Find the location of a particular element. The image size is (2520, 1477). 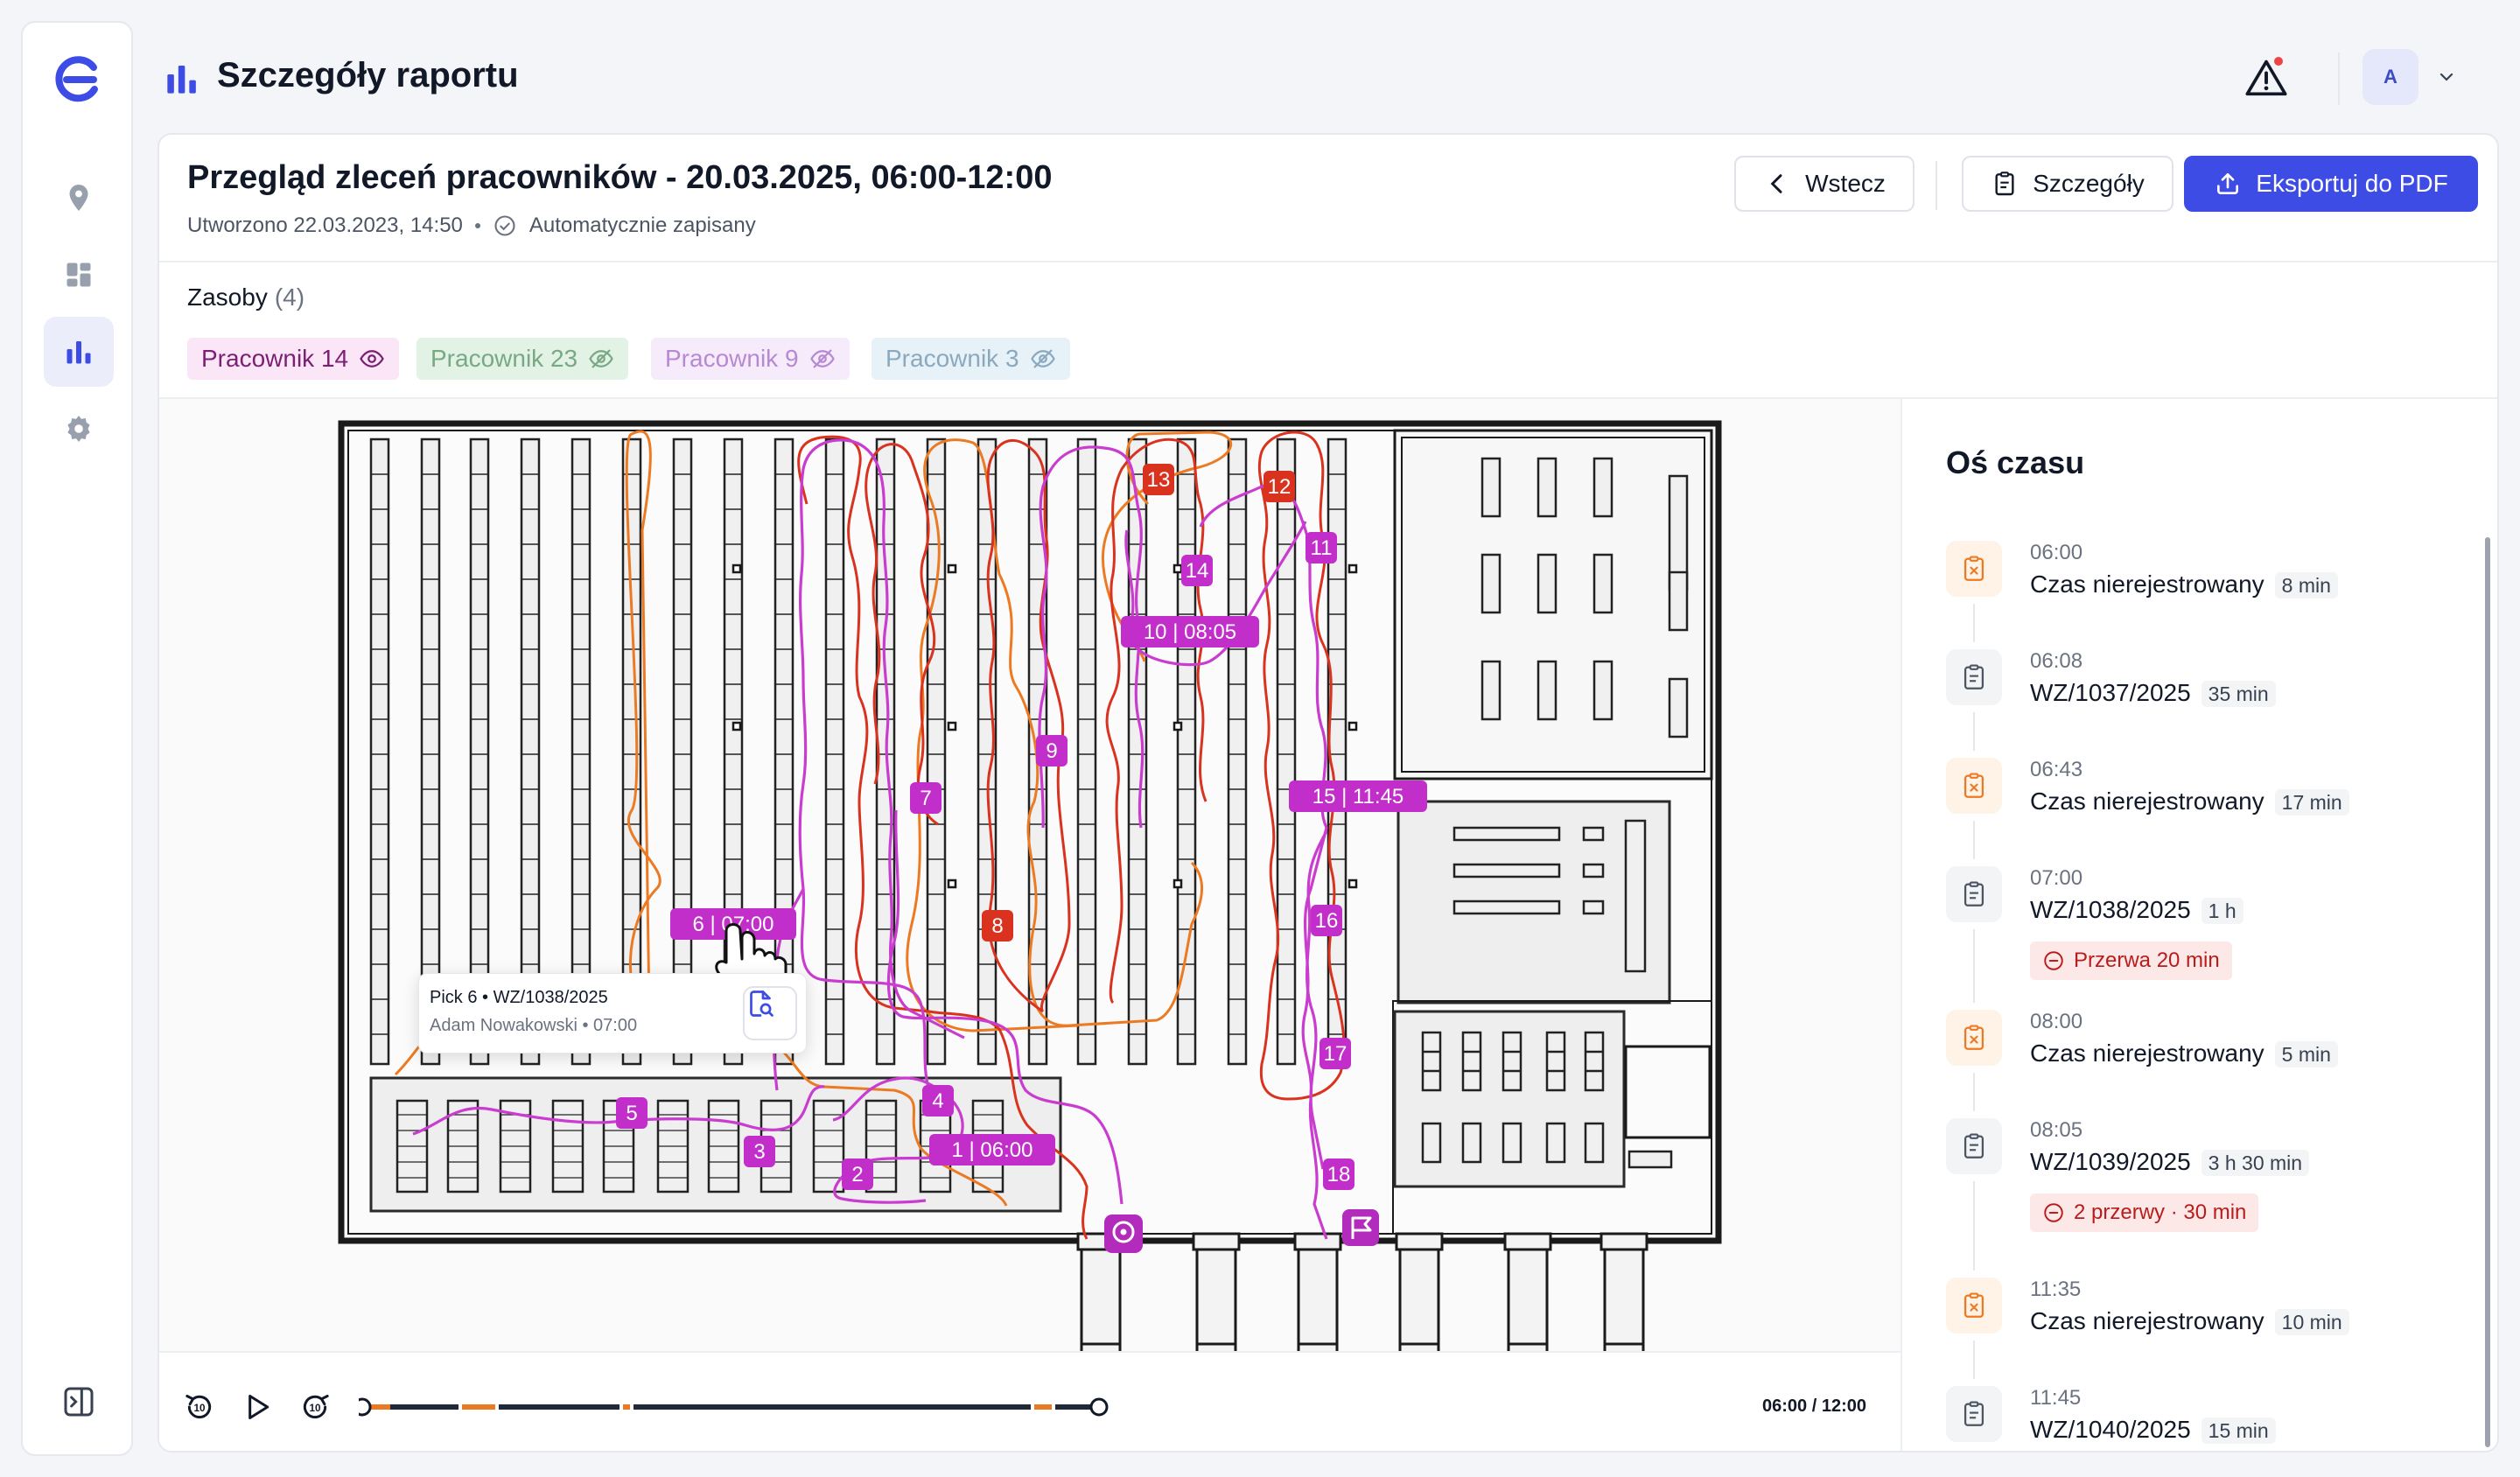

pick-marker: 7 is located at coordinates (926, 798).